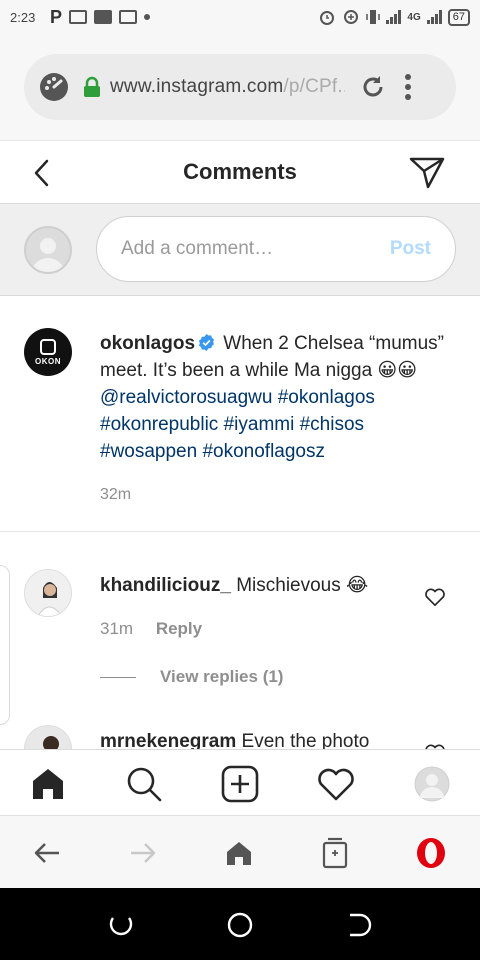  What do you see at coordinates (434, 17) in the screenshot?
I see `signal-2-icon` at bounding box center [434, 17].